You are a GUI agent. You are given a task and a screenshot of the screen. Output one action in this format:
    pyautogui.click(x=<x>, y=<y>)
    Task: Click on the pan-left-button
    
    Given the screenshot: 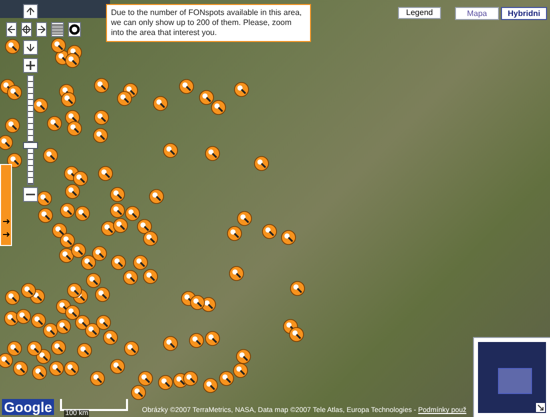 What is the action you would take?
    pyautogui.click(x=11, y=29)
    